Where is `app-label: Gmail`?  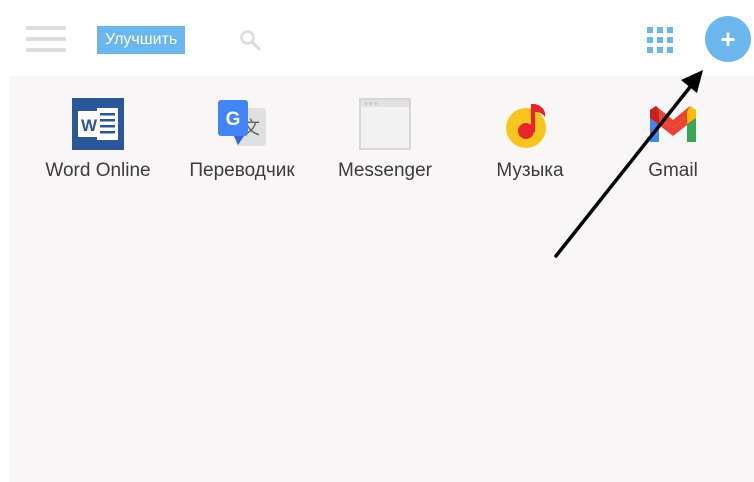
app-label: Gmail is located at coordinates (673, 170).